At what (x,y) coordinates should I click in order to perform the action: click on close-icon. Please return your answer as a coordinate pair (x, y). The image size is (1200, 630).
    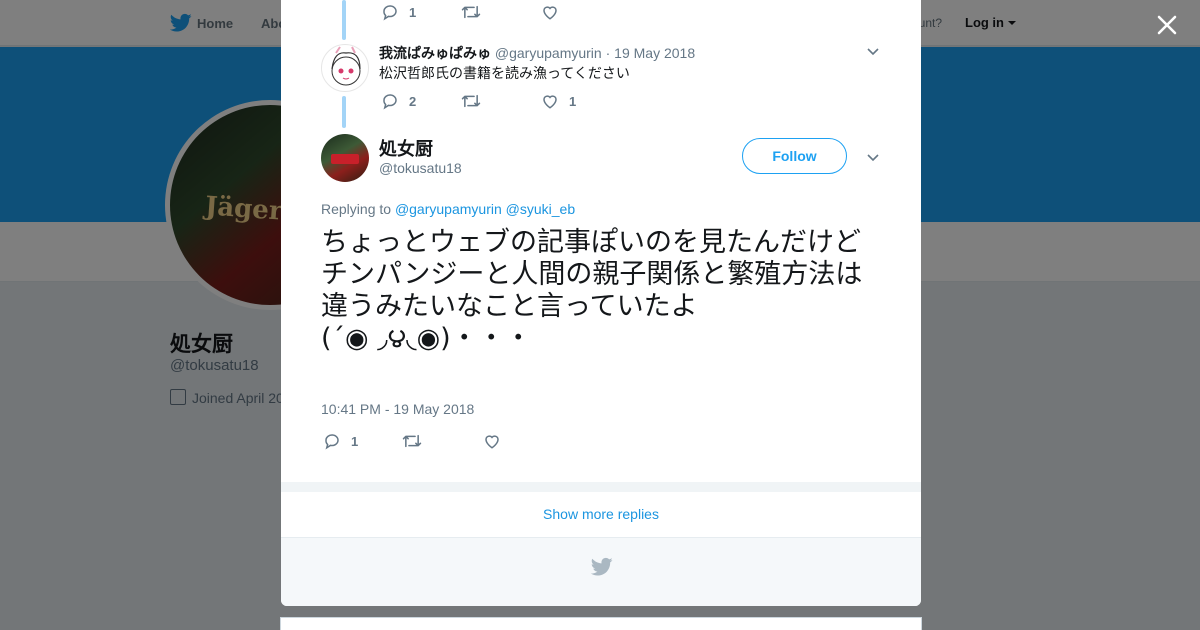
    Looking at the image, I should click on (1167, 25).